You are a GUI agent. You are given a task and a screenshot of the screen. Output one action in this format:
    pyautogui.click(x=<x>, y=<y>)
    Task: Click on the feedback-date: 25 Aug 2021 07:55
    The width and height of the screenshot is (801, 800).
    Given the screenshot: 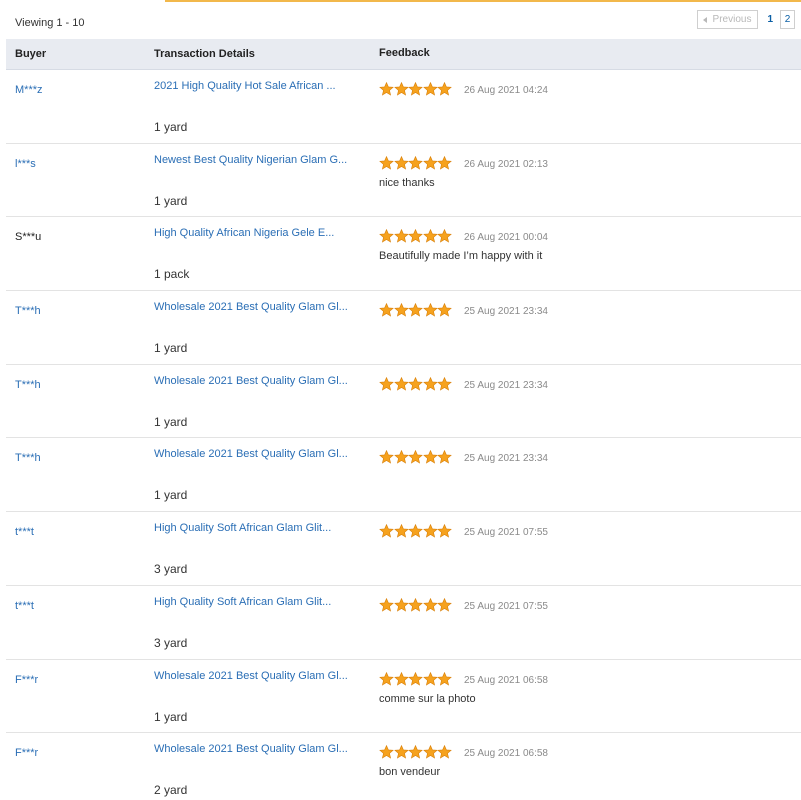 What is the action you would take?
    pyautogui.click(x=506, y=606)
    